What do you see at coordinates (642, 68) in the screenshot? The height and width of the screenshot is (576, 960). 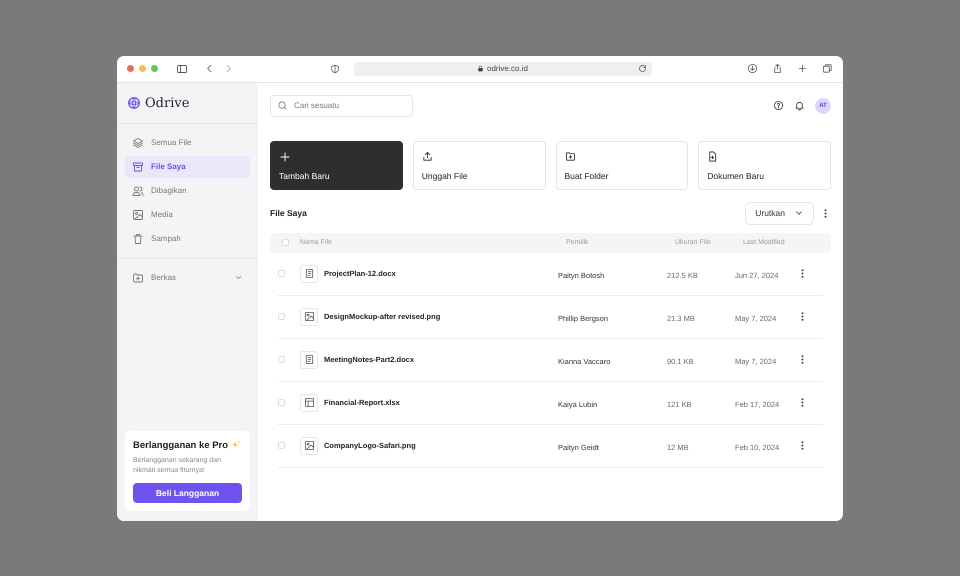 I see `reload-icon` at bounding box center [642, 68].